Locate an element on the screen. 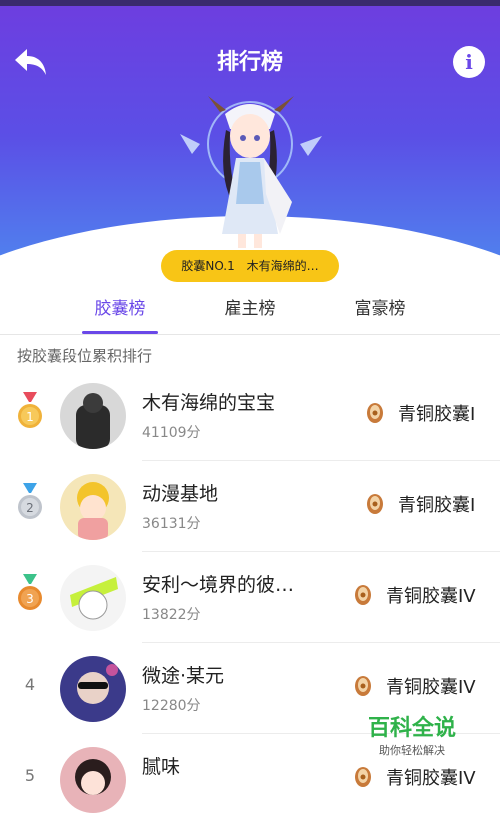 This screenshot has width=500, height=825. user-score: 41109分 is located at coordinates (171, 433).